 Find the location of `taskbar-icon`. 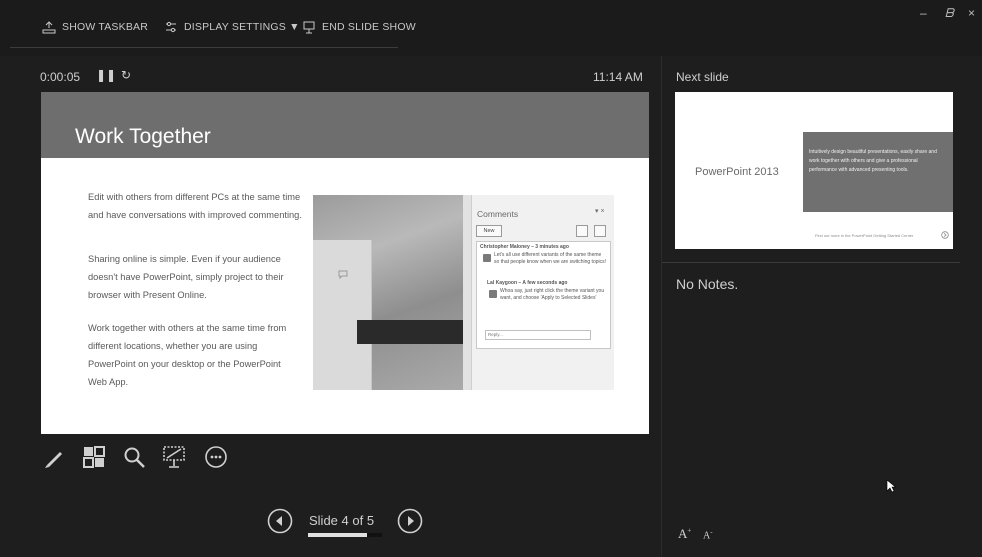

taskbar-icon is located at coordinates (49, 27).